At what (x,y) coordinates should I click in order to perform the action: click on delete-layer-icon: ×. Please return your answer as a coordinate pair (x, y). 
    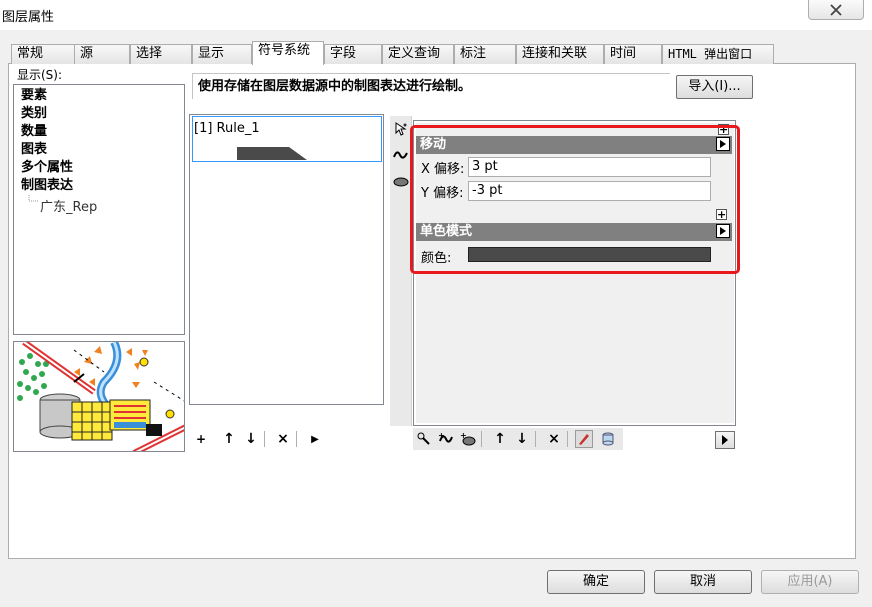
    Looking at the image, I should click on (554, 439).